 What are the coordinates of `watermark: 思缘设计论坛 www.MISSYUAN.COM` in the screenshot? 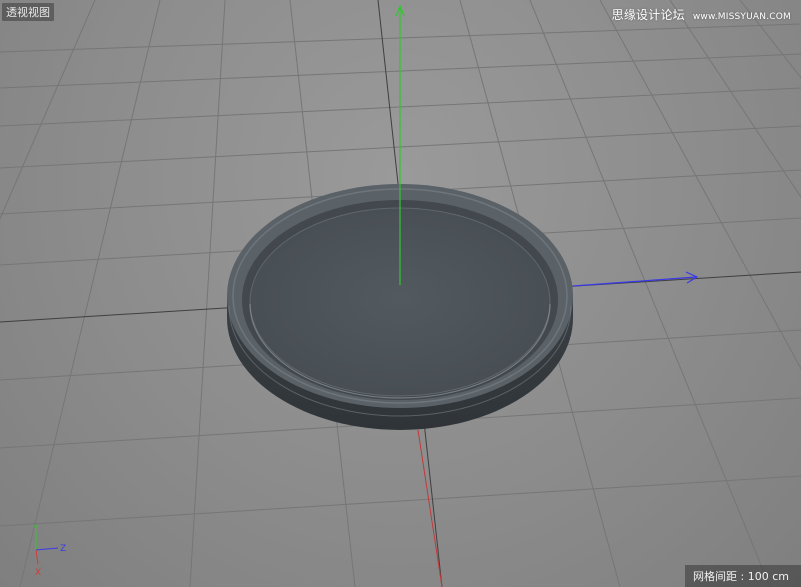 It's located at (701, 14).